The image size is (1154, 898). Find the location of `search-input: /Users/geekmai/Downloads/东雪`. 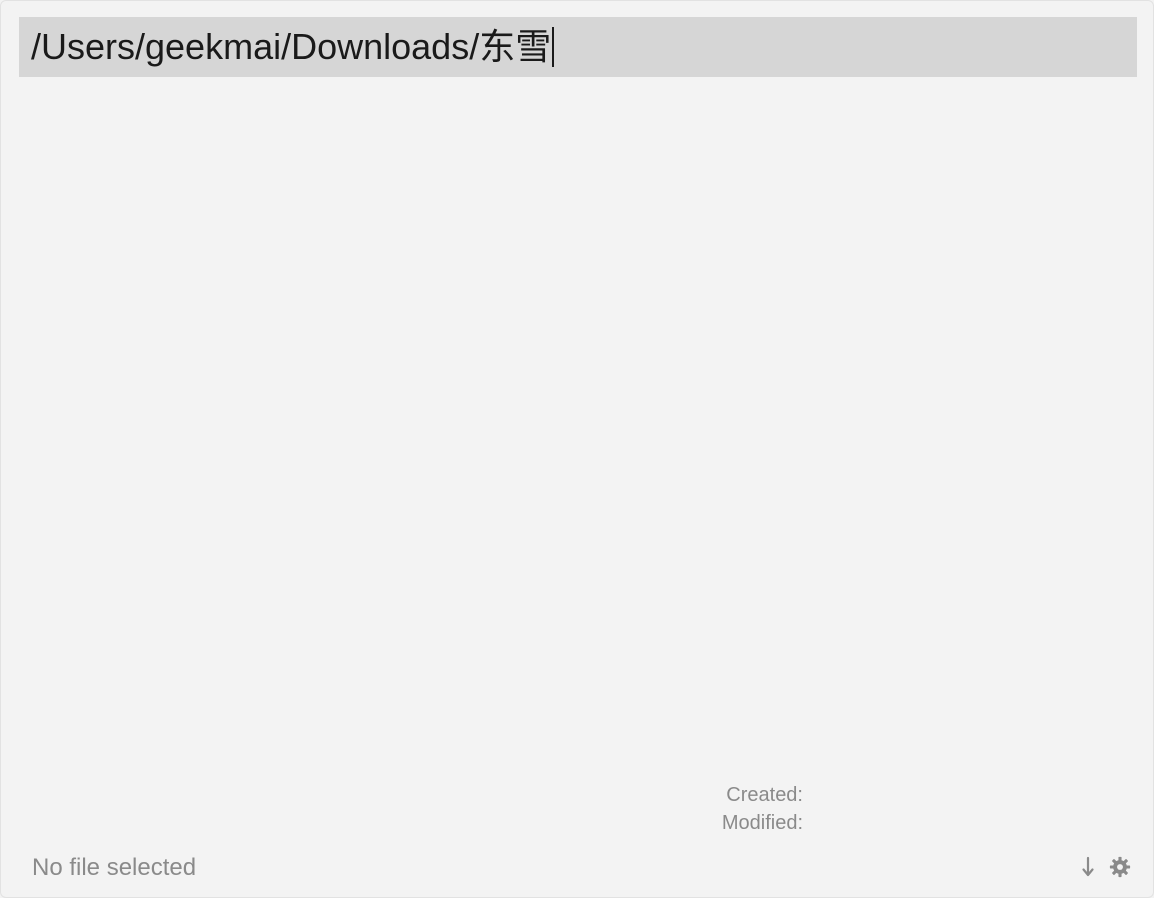

search-input: /Users/geekmai/Downloads/东雪 is located at coordinates (291, 47).